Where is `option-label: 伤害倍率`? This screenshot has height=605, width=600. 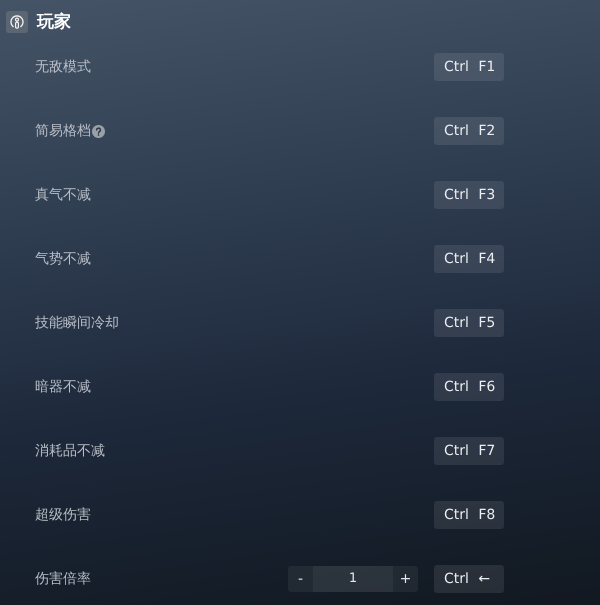
option-label: 伤害倍率 is located at coordinates (63, 579).